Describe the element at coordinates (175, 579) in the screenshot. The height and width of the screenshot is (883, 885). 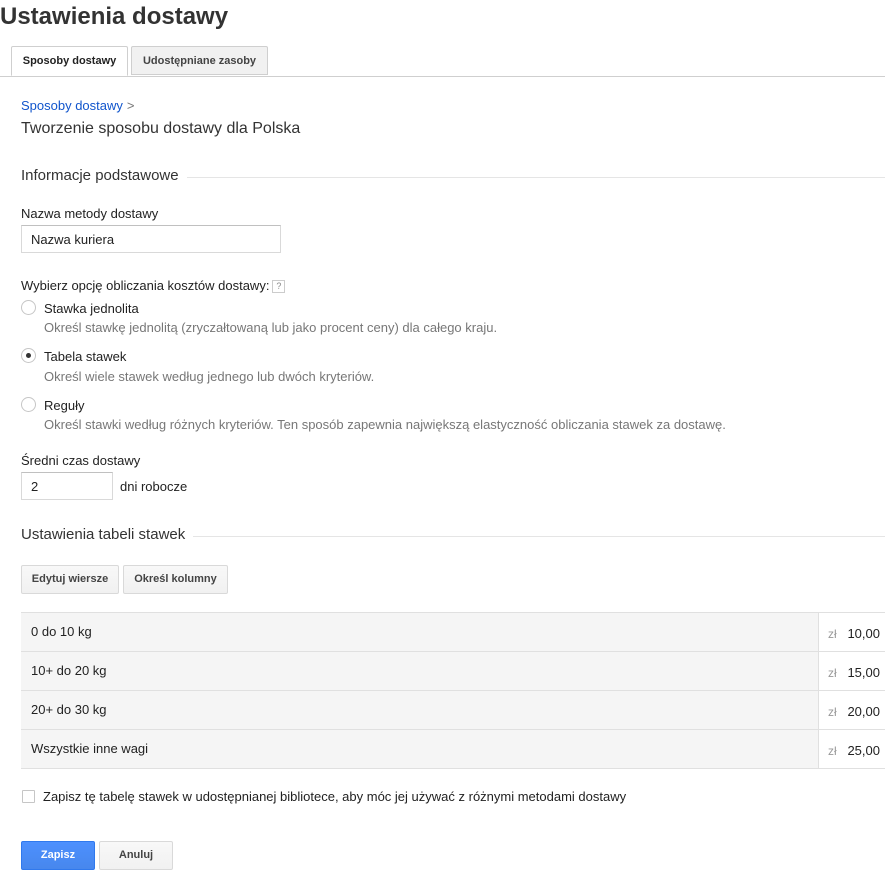
I see `define-columns-button: Określ kolumny` at that location.